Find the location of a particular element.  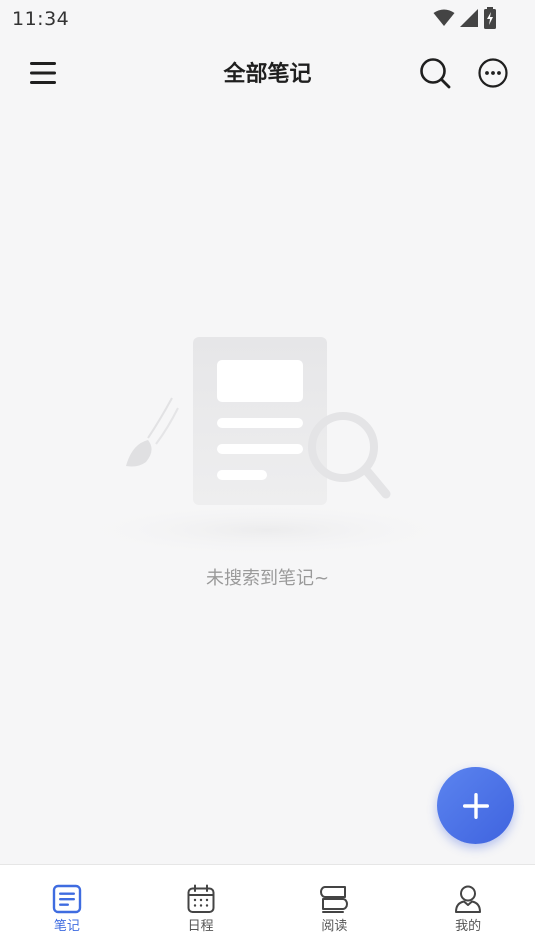

nav-item-notes: 笔记 is located at coordinates (67, 908).